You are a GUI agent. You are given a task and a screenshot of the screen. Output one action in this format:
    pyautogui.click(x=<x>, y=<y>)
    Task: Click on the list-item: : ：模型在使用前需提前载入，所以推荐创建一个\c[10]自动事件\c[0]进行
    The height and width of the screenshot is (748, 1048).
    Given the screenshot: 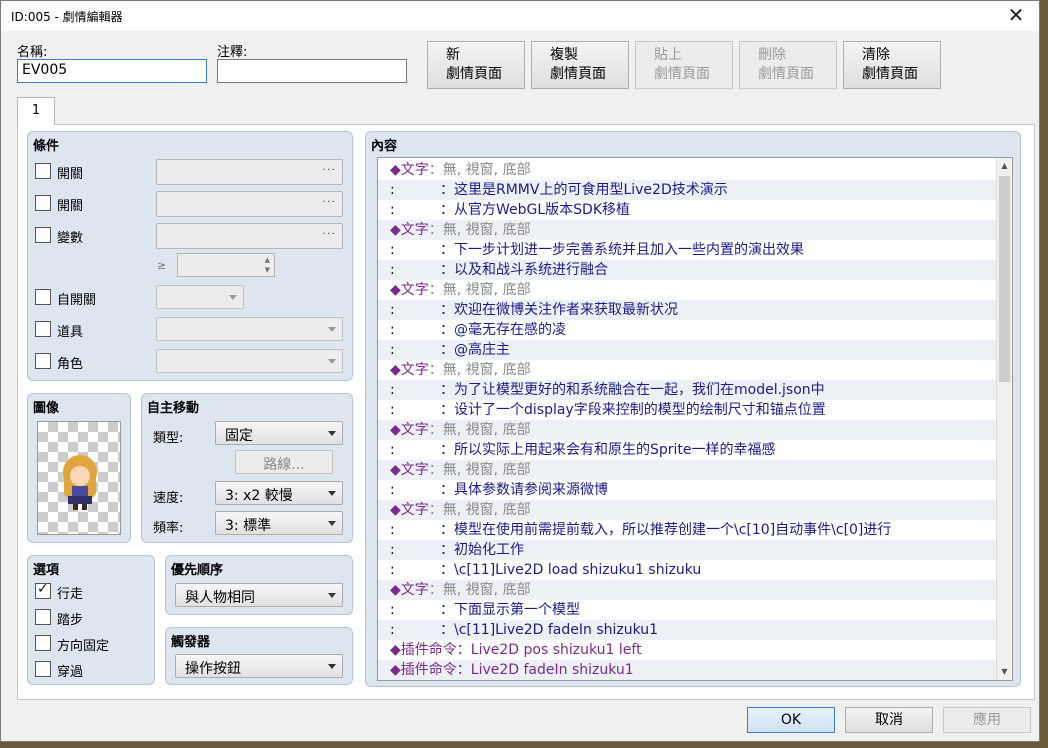 What is the action you would take?
    pyautogui.click(x=688, y=530)
    